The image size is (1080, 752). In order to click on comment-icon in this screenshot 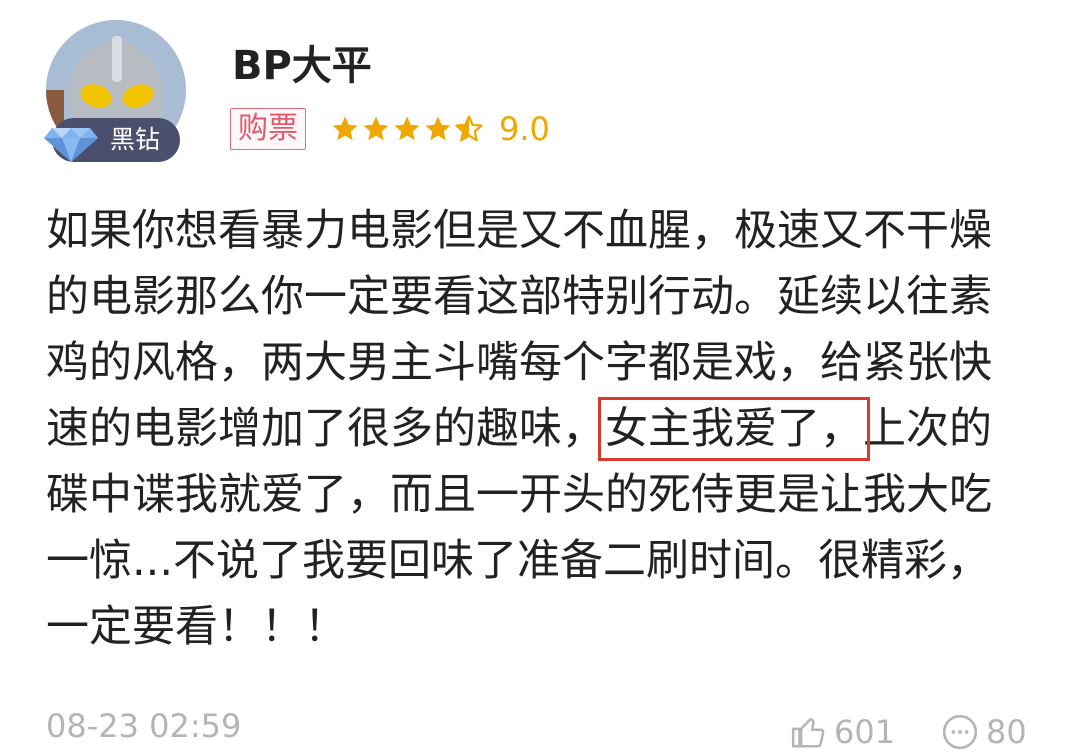, I will do `click(960, 732)`.